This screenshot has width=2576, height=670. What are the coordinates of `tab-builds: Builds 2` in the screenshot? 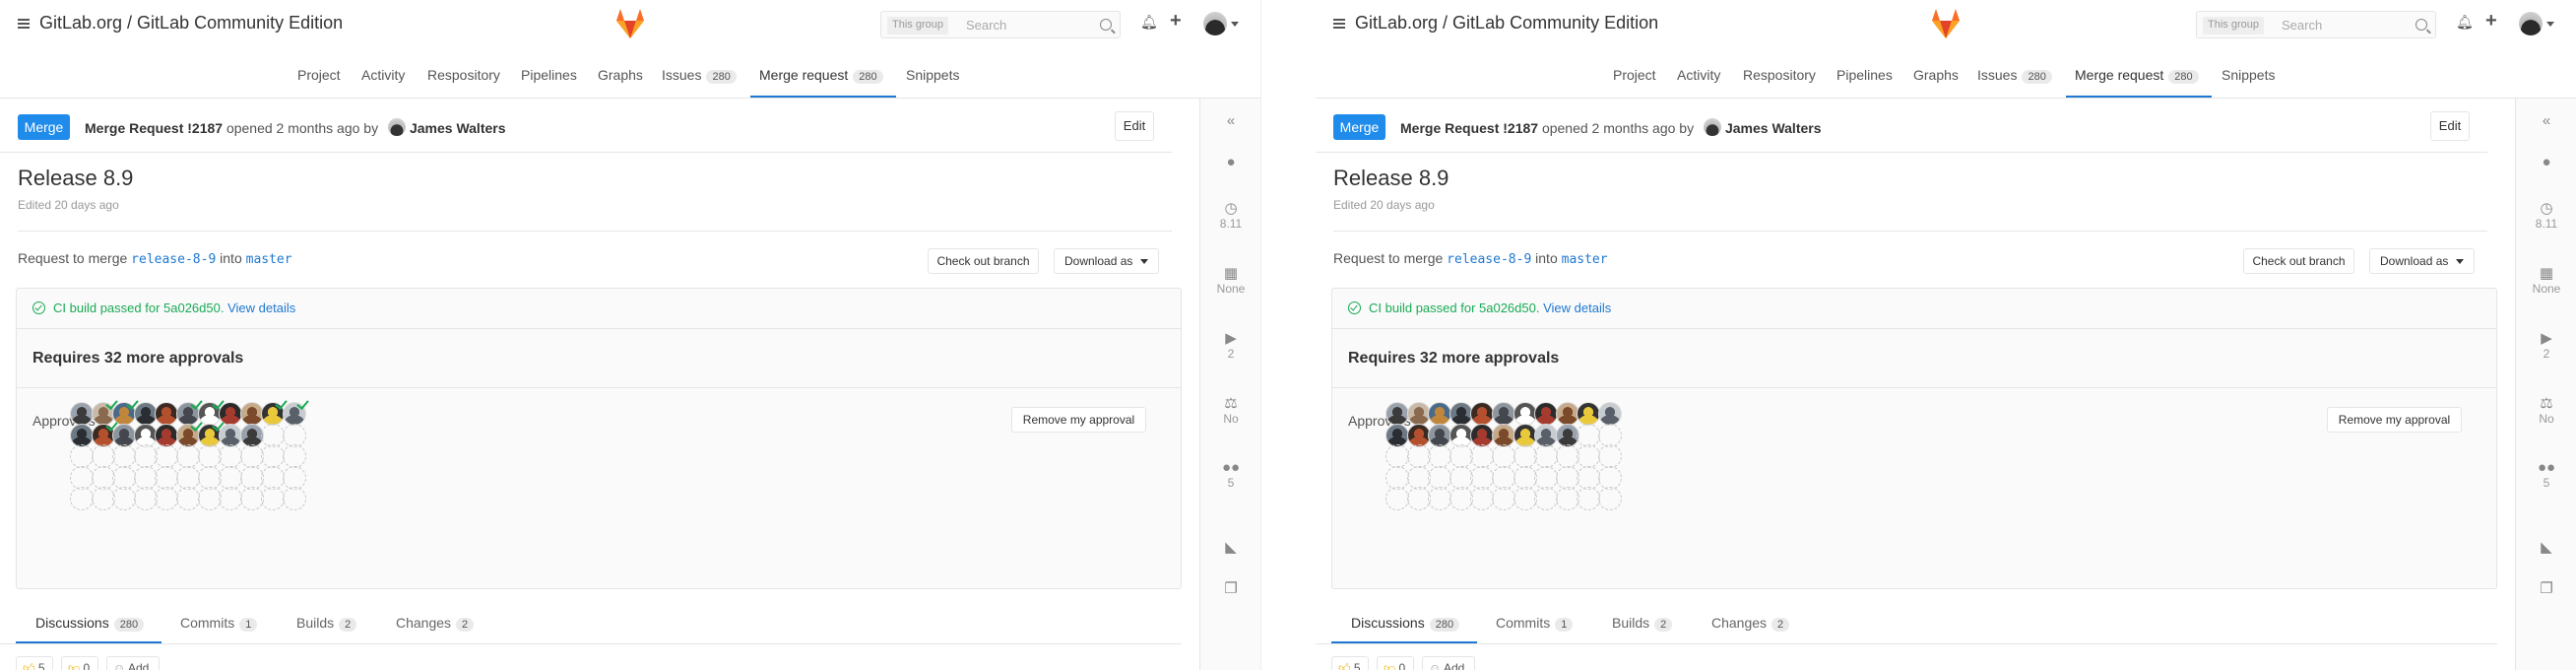 It's located at (326, 624).